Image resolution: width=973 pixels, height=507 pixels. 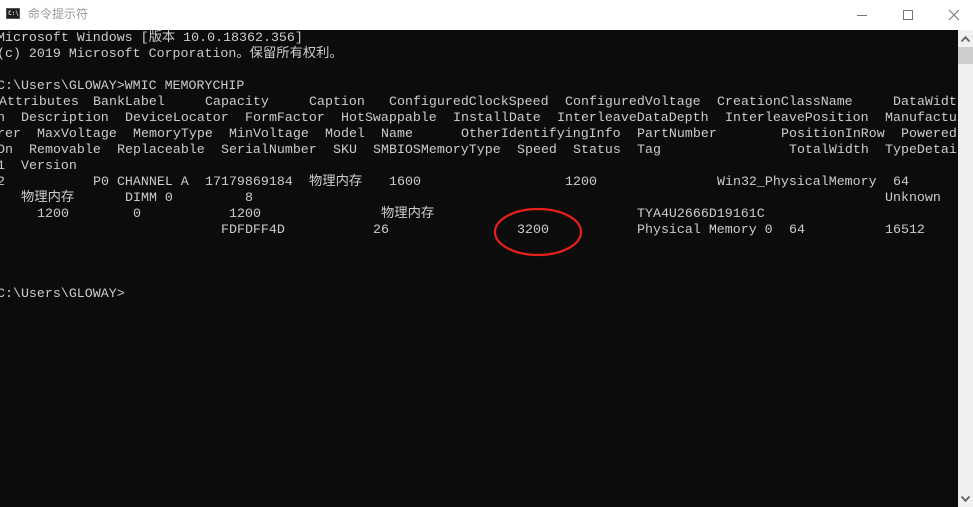 What do you see at coordinates (129, 101) in the screenshot?
I see `header-cell: BankLabel` at bounding box center [129, 101].